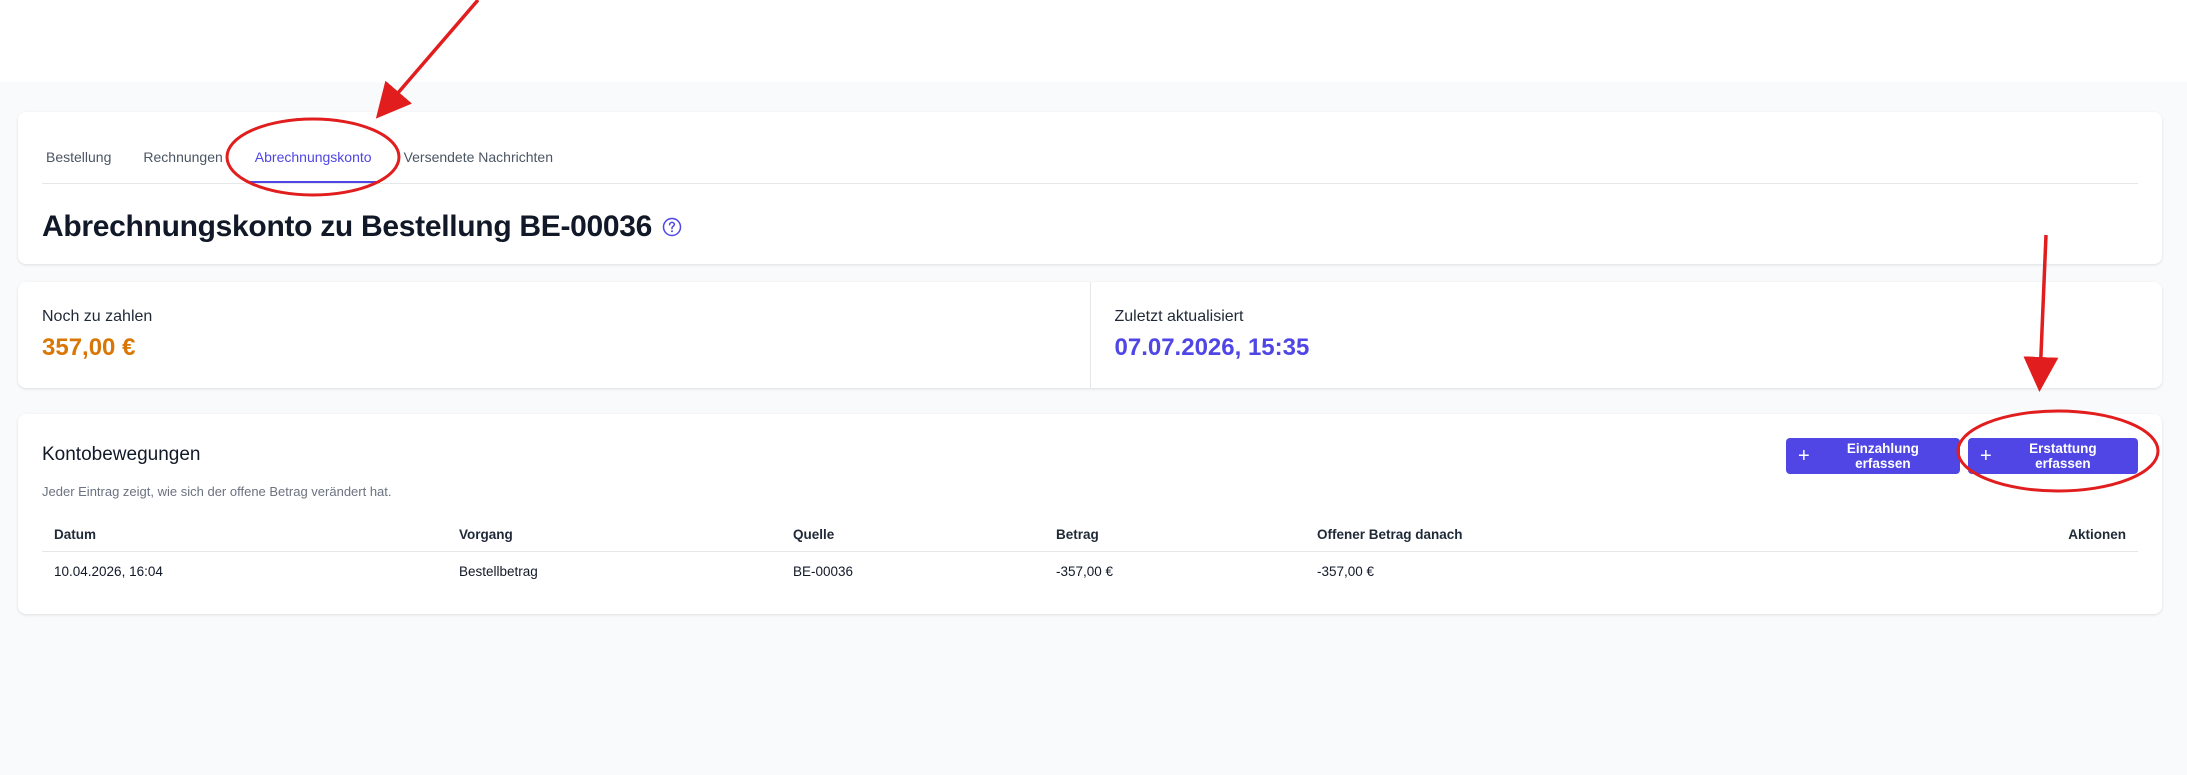  I want to click on add-refund-button: + Erstattung erfassen, so click(2053, 456).